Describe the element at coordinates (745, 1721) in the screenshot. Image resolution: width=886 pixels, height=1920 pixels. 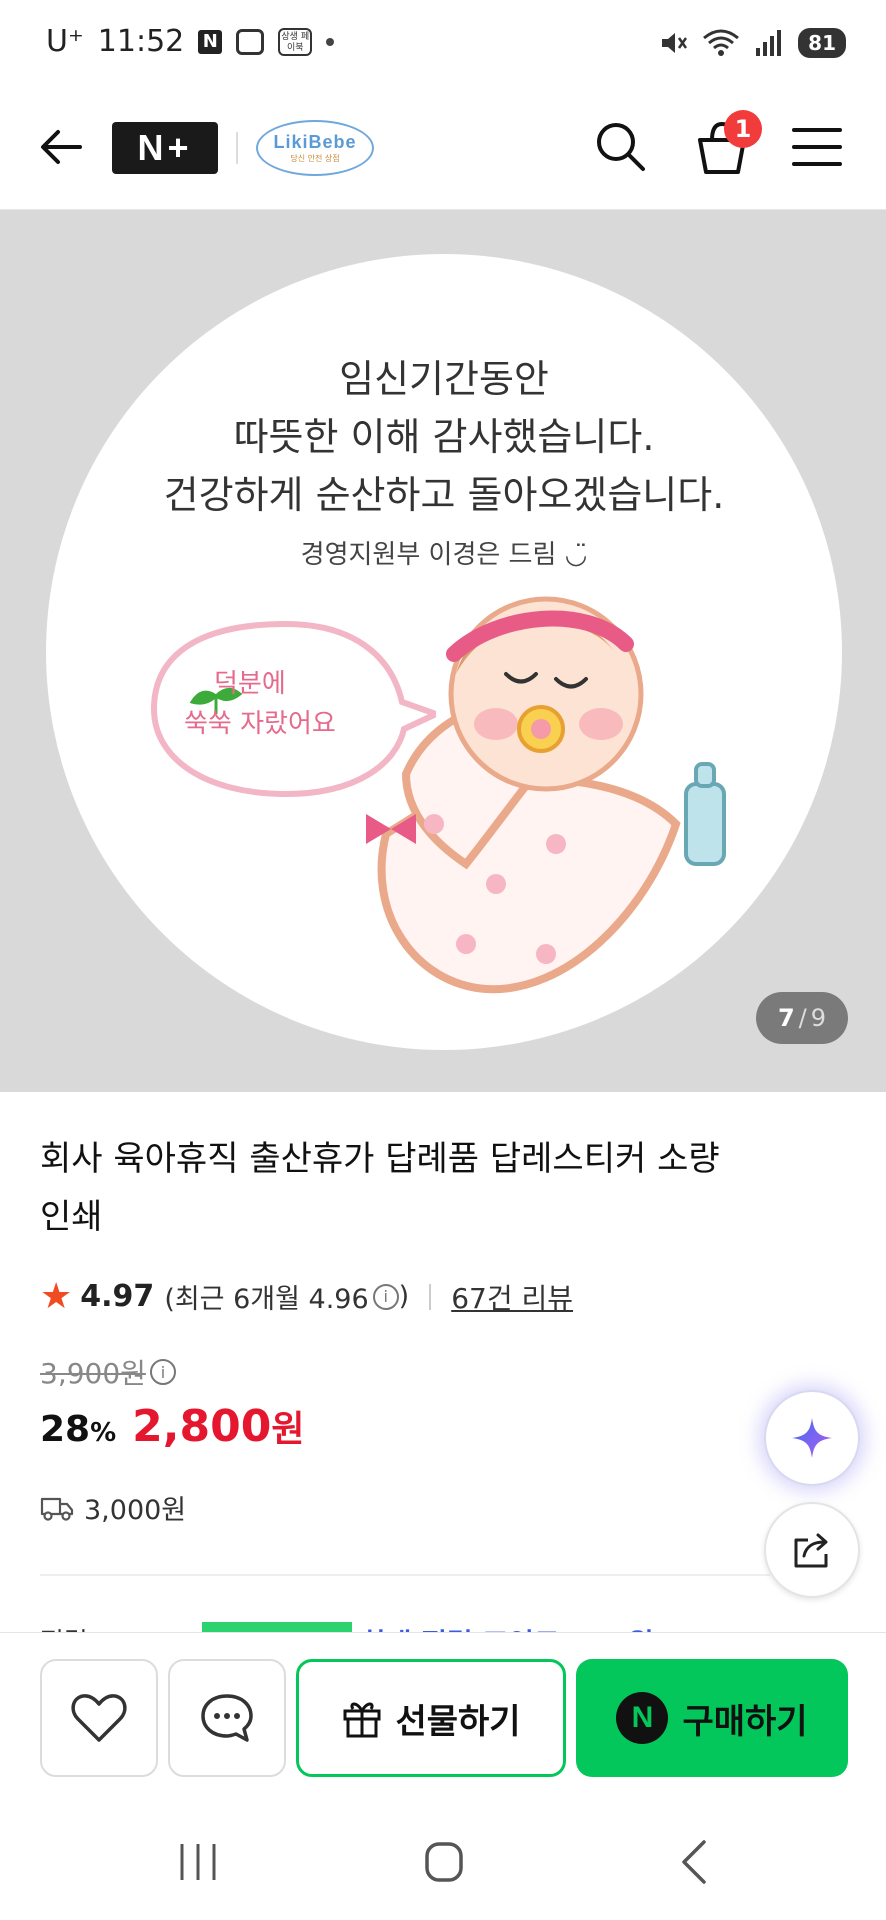
I see `buy-button-label: 구매하기` at that location.